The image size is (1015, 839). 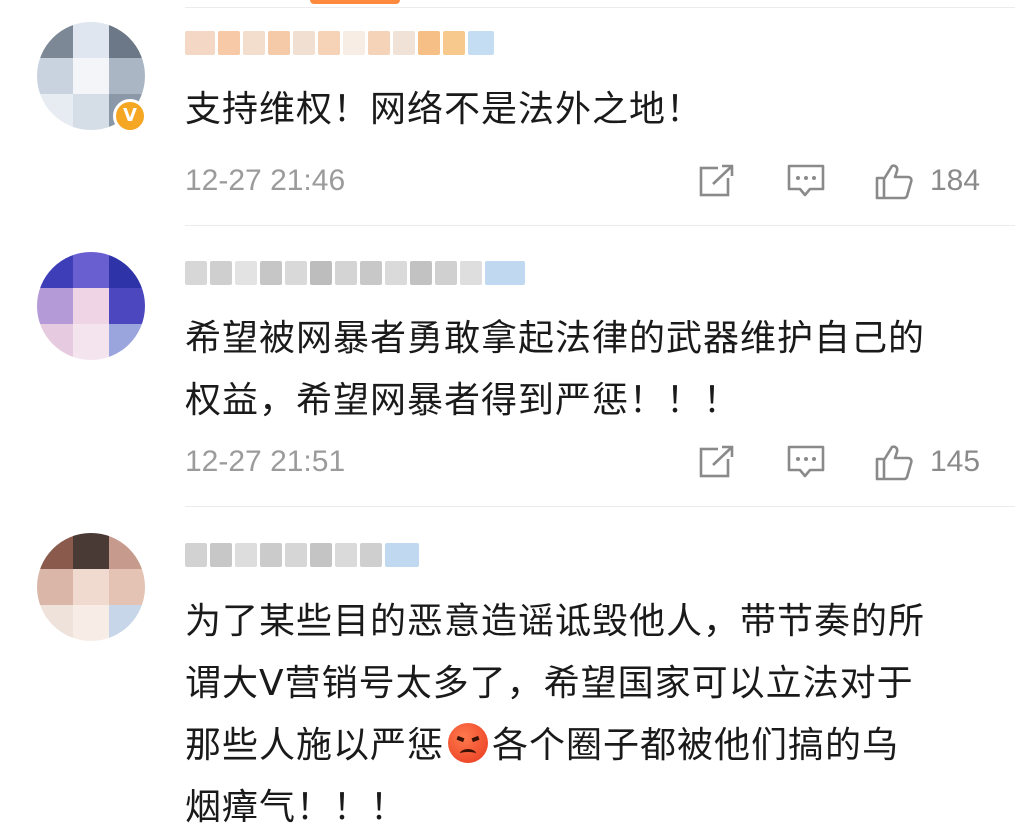 What do you see at coordinates (265, 180) in the screenshot?
I see `comment-time: 12-27 21:46` at bounding box center [265, 180].